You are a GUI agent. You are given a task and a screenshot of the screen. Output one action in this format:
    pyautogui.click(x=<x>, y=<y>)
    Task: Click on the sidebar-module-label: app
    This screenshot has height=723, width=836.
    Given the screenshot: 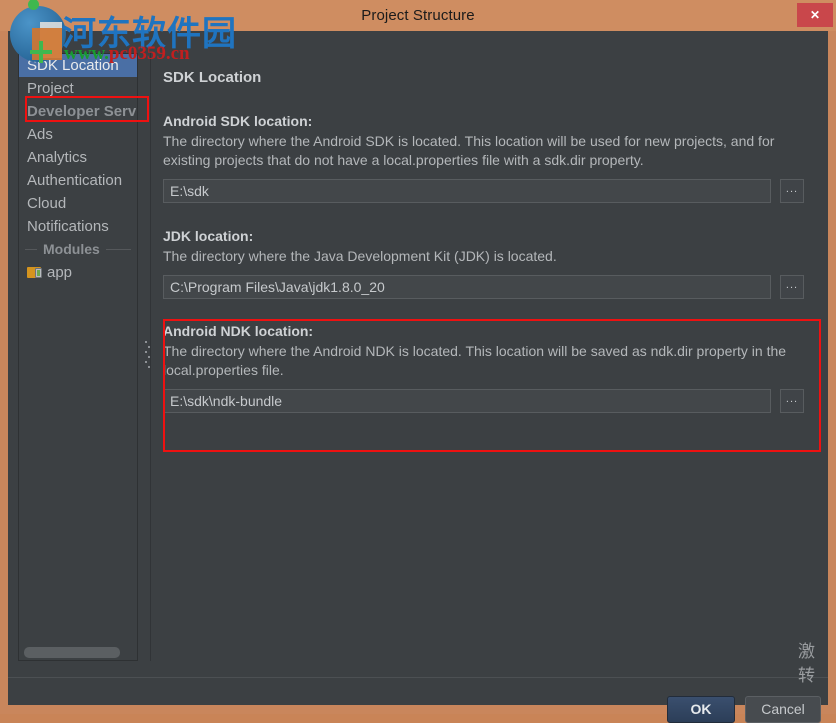 What is the action you would take?
    pyautogui.click(x=60, y=272)
    